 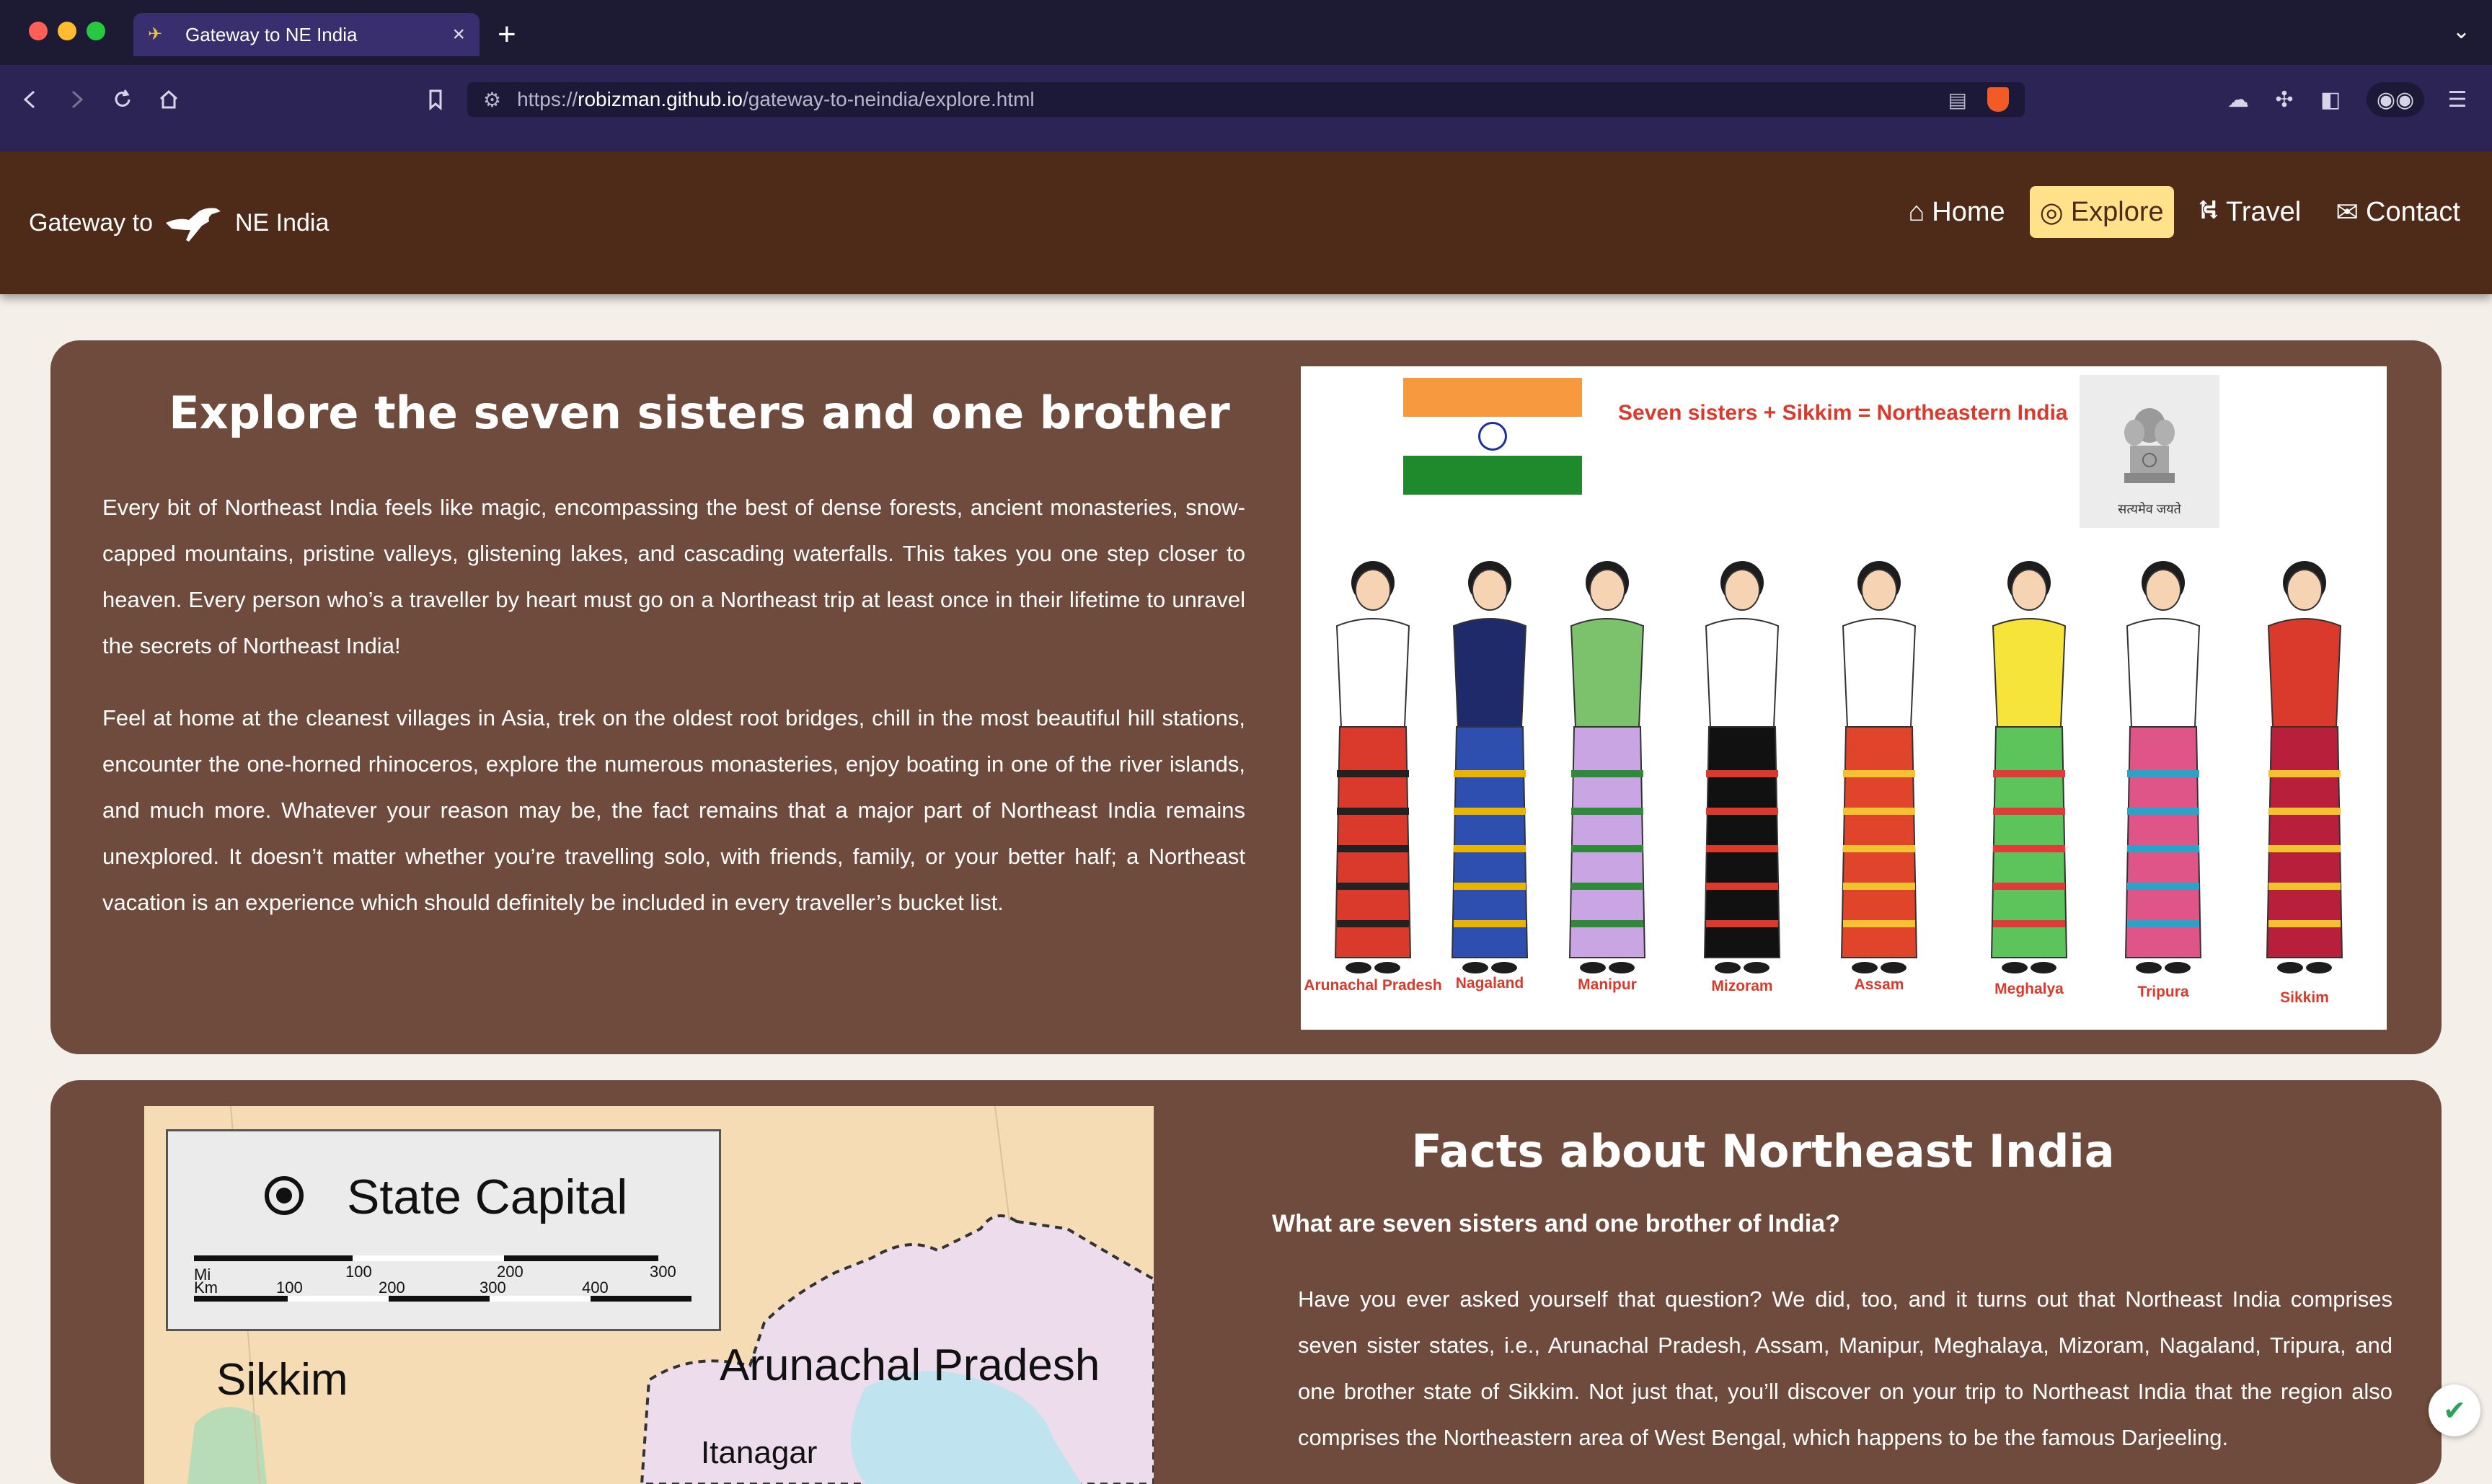 I want to click on brand-prefix: Gateway to, so click(x=91, y=223).